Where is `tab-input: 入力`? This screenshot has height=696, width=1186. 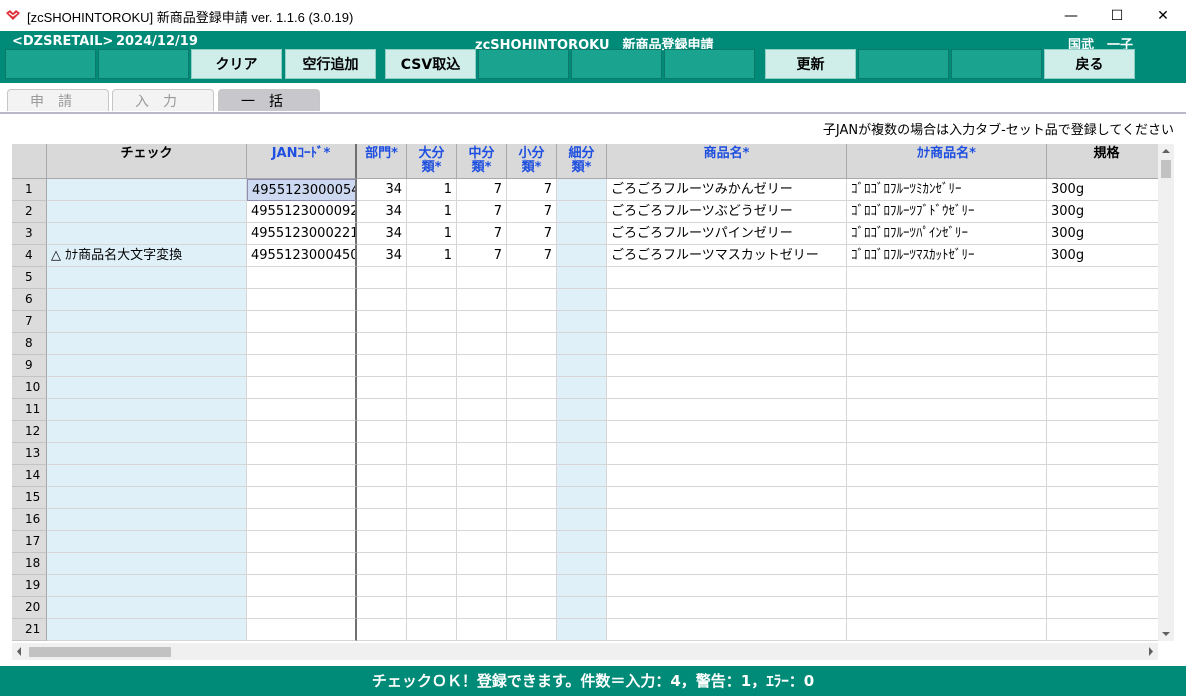
tab-input: 入力 is located at coordinates (163, 100).